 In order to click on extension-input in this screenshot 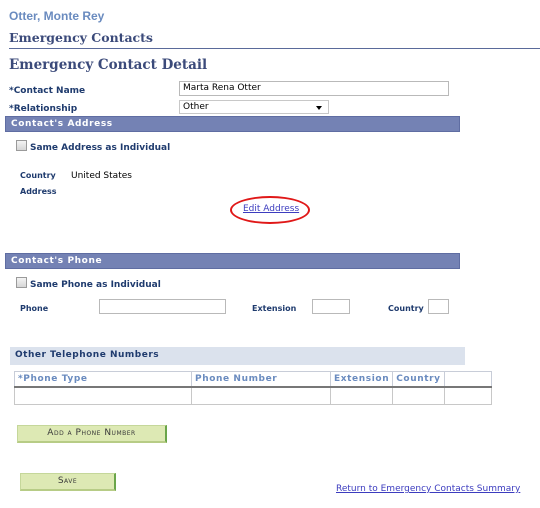, I will do `click(331, 306)`.